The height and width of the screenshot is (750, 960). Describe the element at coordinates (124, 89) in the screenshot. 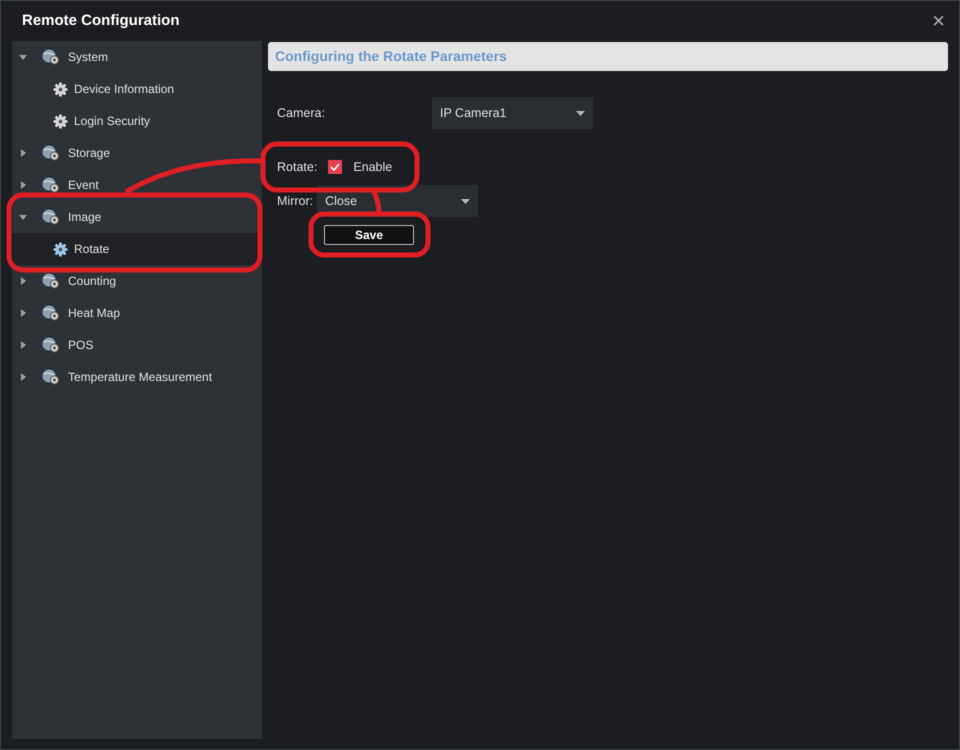

I see `tree-label: Device Information` at that location.